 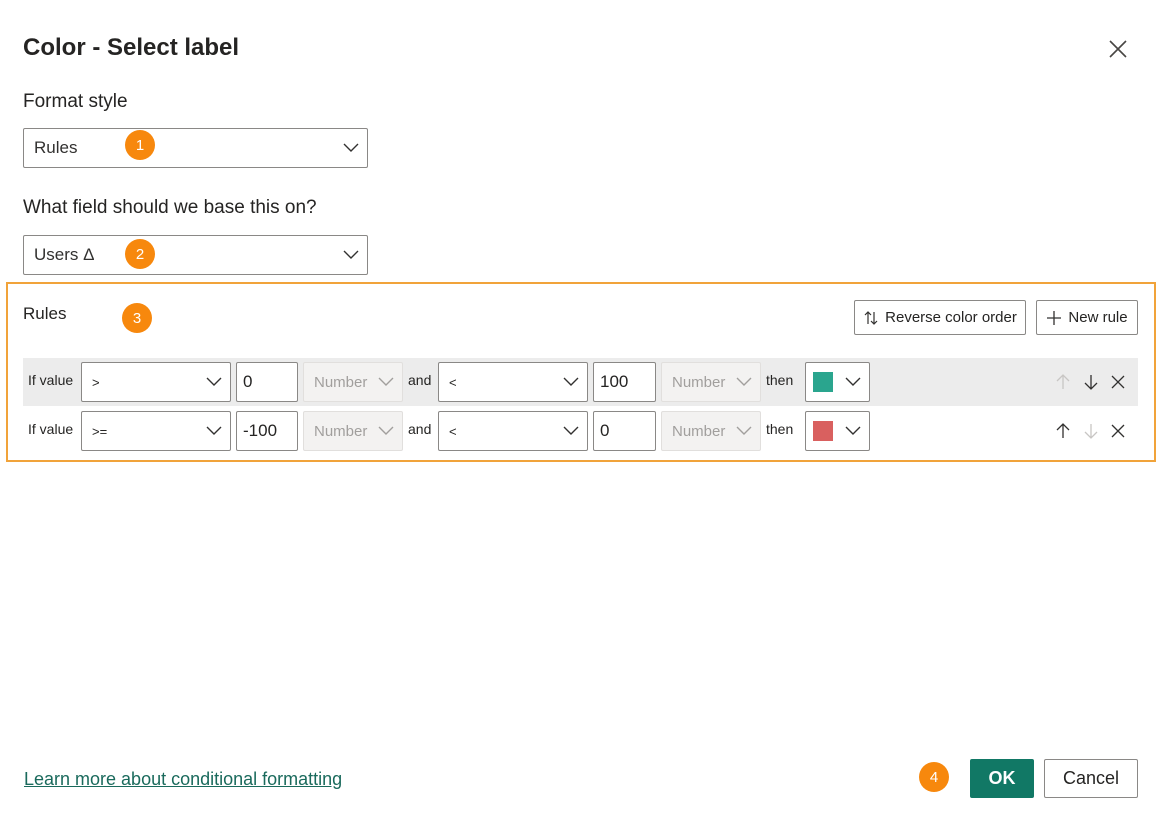 I want to click on step-badge-3: 3, so click(x=137, y=318).